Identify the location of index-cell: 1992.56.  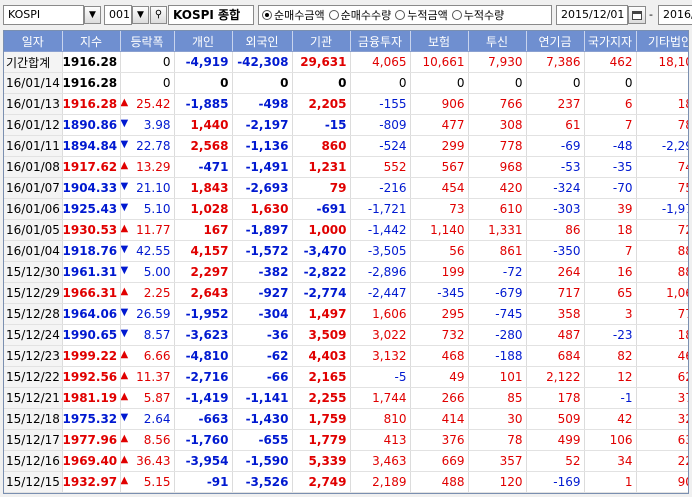
(91, 377).